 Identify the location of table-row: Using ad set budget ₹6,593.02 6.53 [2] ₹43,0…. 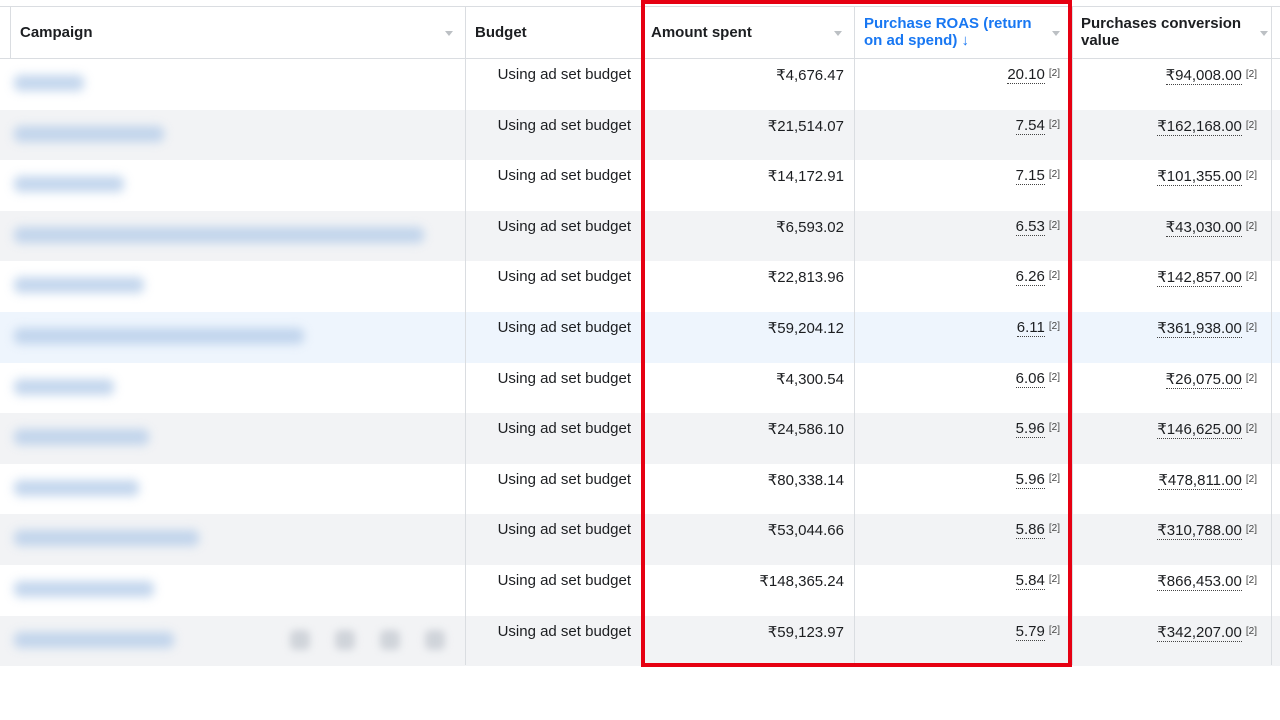
(640, 236).